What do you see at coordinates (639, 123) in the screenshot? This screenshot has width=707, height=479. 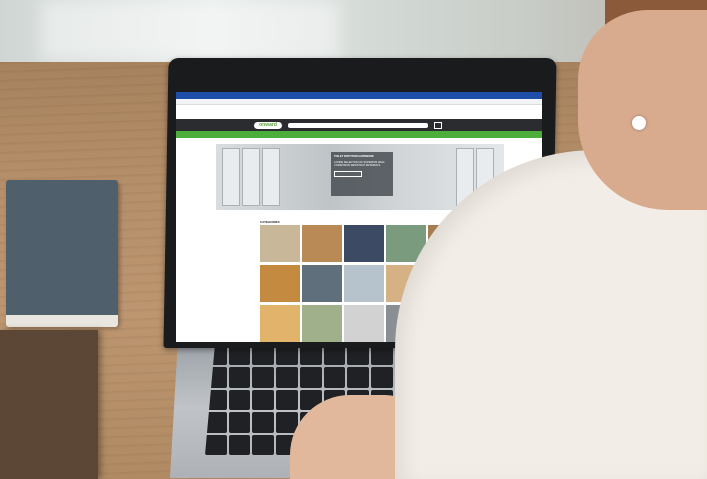 I see `earring` at bounding box center [639, 123].